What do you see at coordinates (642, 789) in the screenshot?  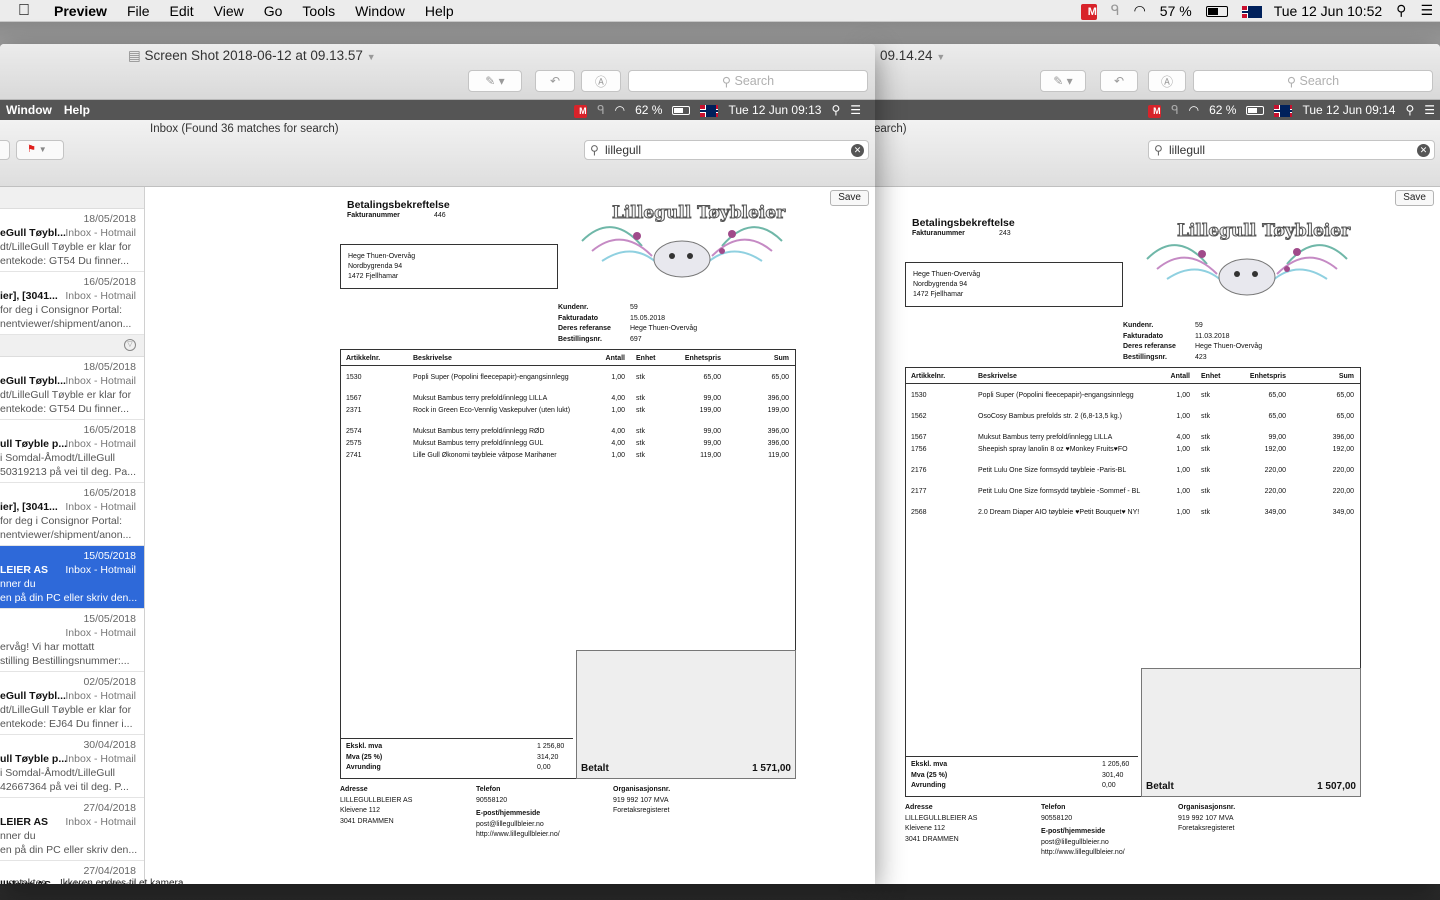 I see `footer-text: Organisasjonsnr.` at bounding box center [642, 789].